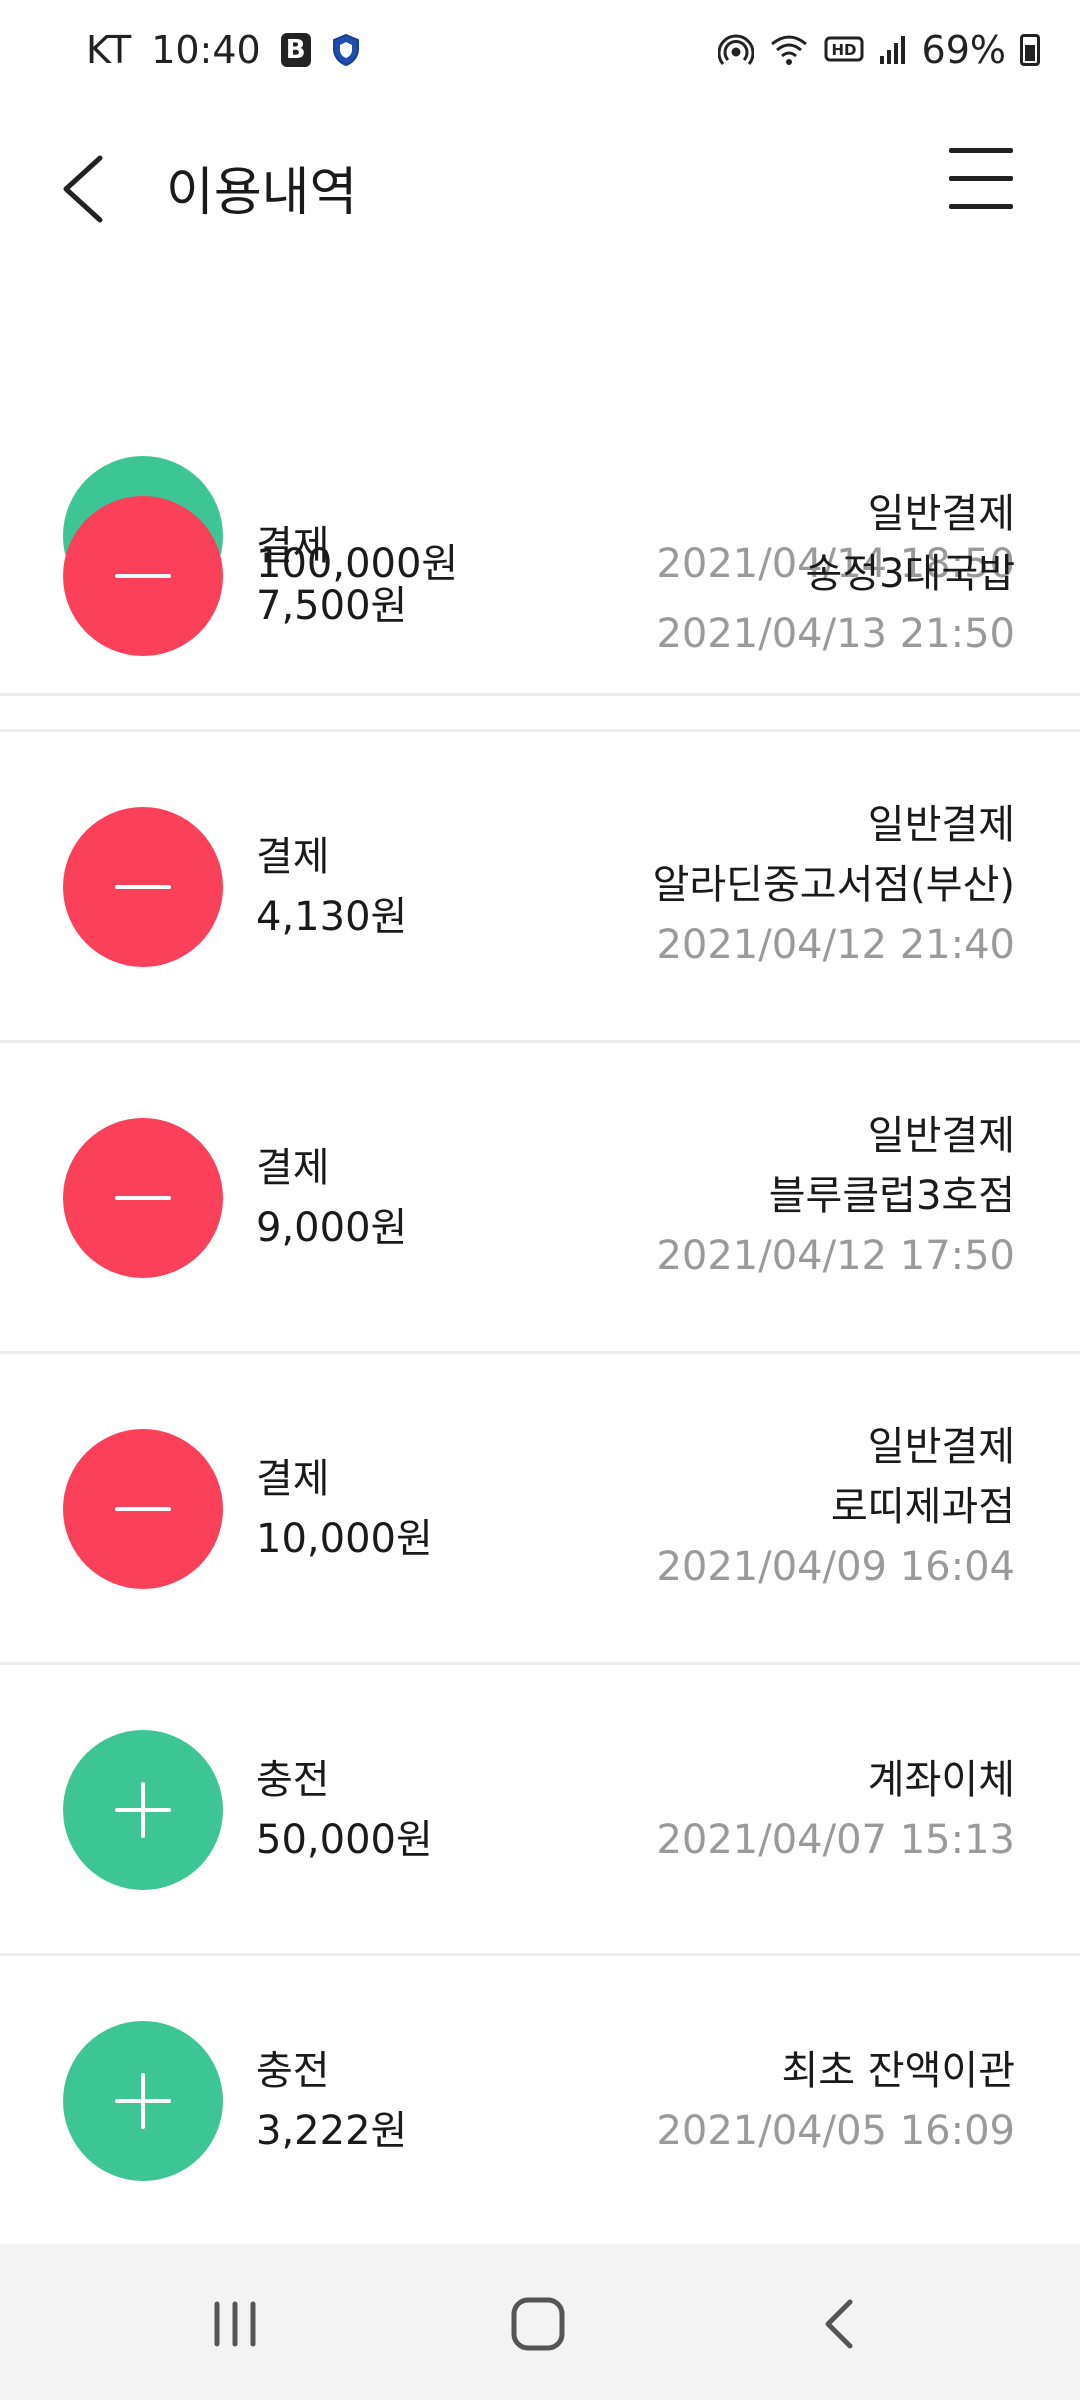 The width and height of the screenshot is (1080, 2400). Describe the element at coordinates (540, 1509) in the screenshot. I see `transaction-row: 결제 10,000원 일반결제 로띠제과점 2021/04/09 16:04` at that location.